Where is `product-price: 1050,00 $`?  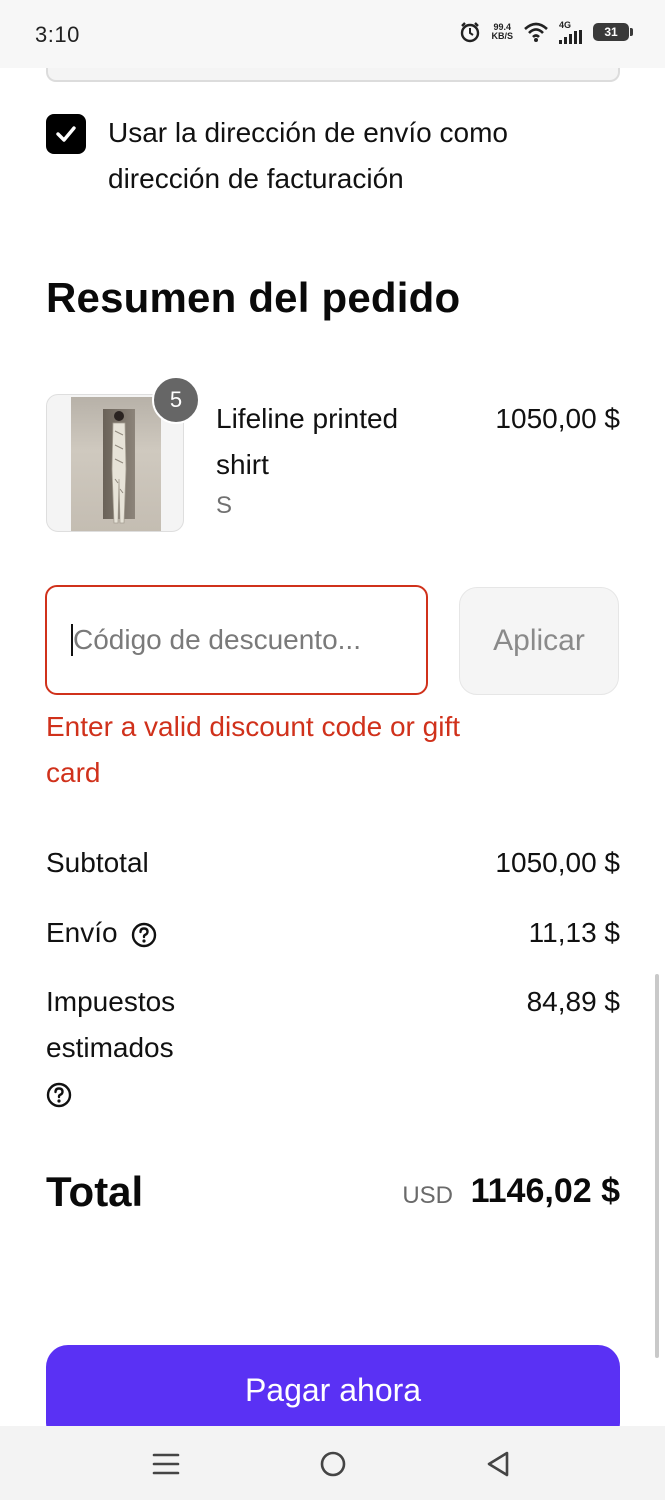 product-price: 1050,00 $ is located at coordinates (557, 418).